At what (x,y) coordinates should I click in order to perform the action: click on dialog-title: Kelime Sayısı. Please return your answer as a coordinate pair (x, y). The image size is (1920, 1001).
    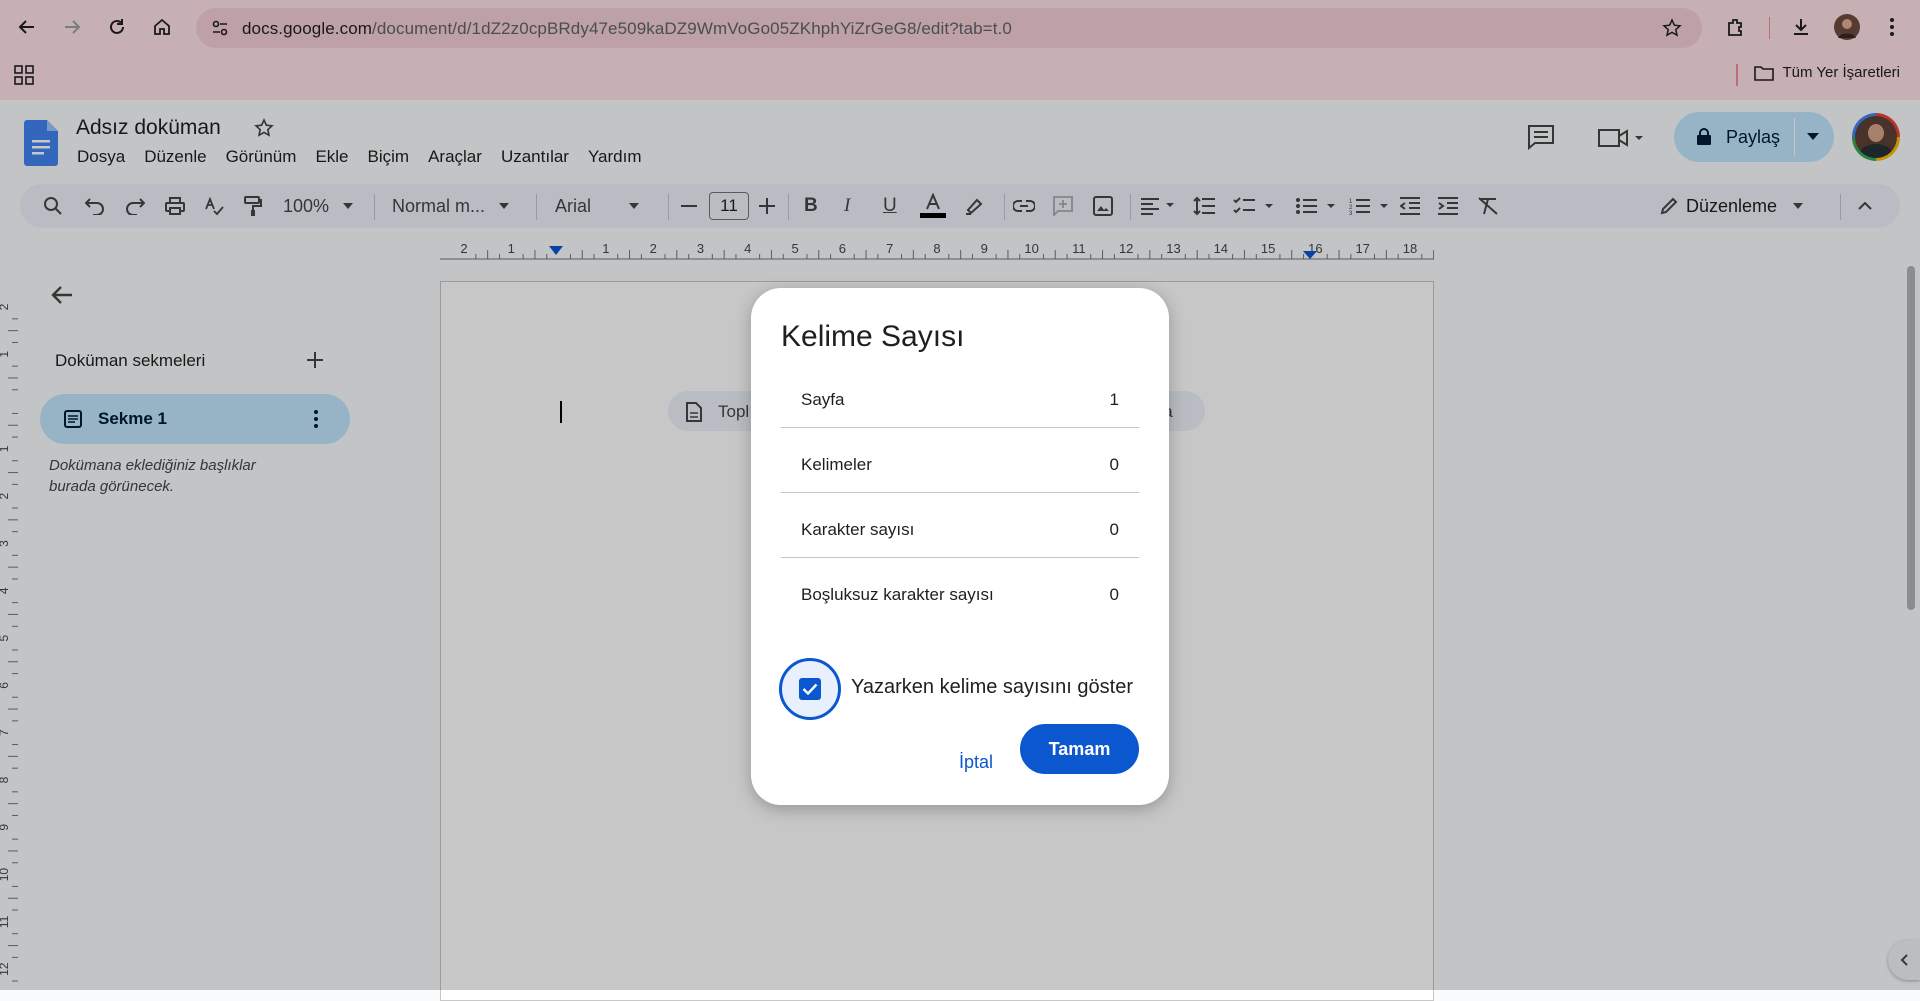
    Looking at the image, I should click on (873, 336).